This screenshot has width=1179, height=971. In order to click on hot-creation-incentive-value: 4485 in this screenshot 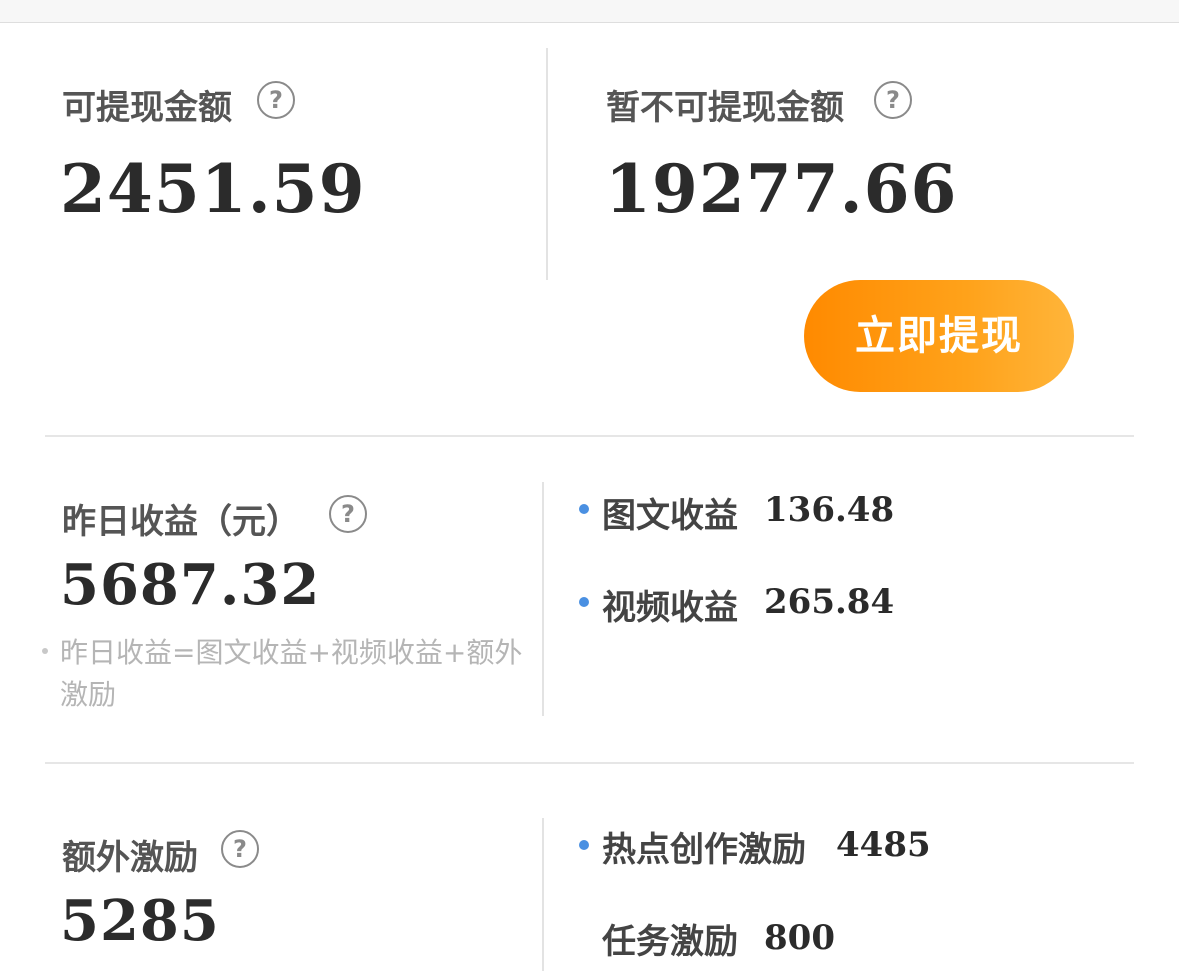, I will do `click(883, 845)`.